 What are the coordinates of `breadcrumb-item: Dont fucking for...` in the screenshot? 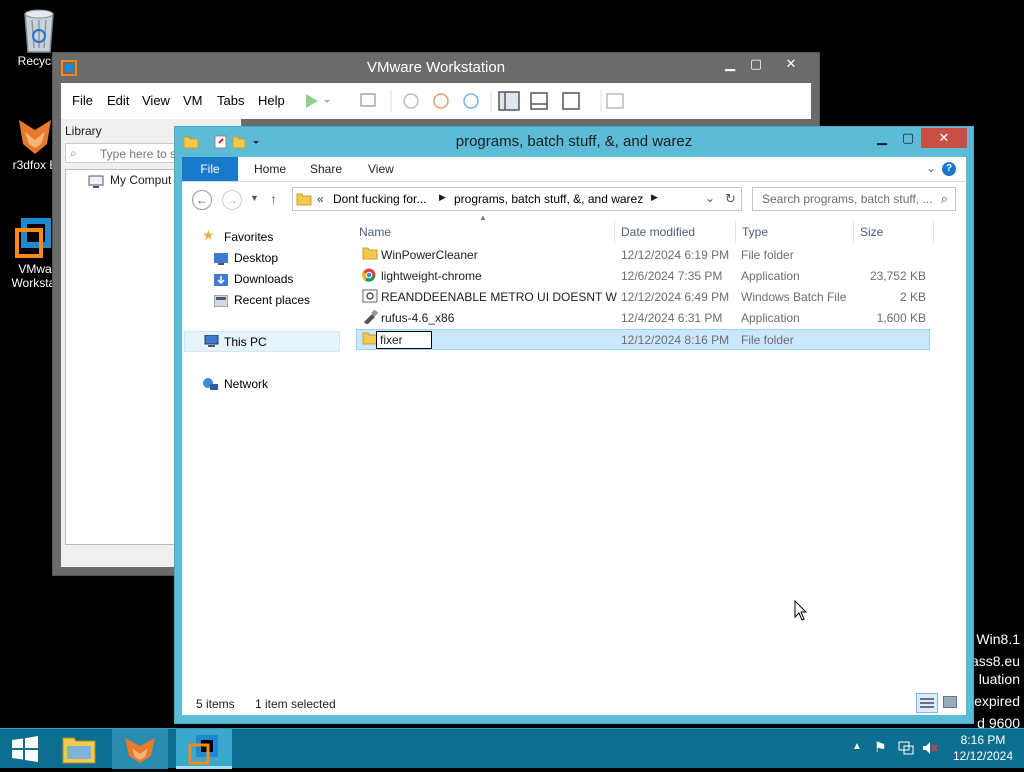 It's located at (379, 199).